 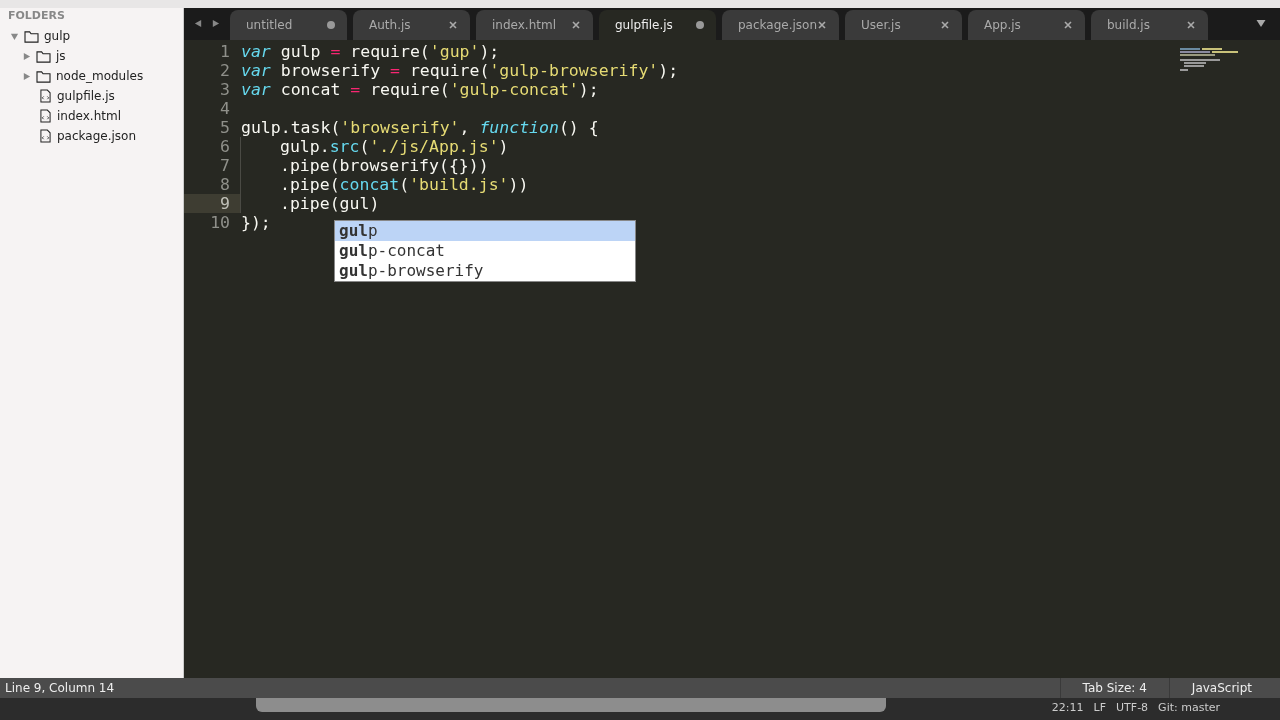 I want to click on autocomplete-item: gulp, so click(x=485, y=231).